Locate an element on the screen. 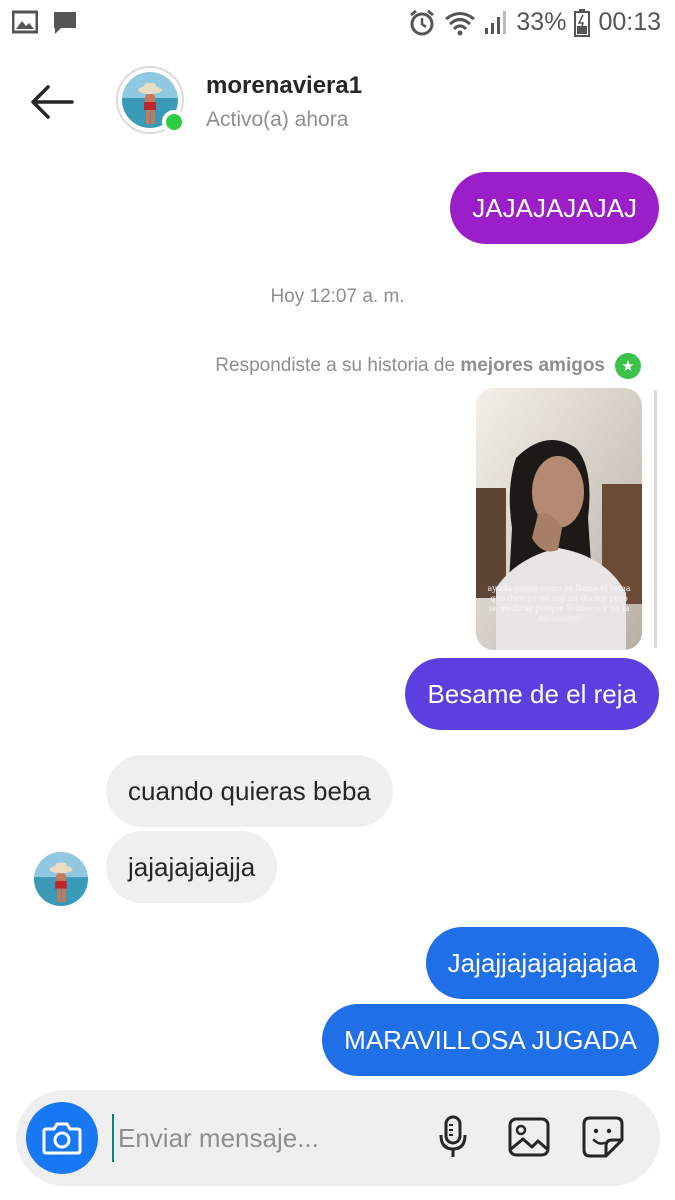  sticker-button is located at coordinates (603, 1137).